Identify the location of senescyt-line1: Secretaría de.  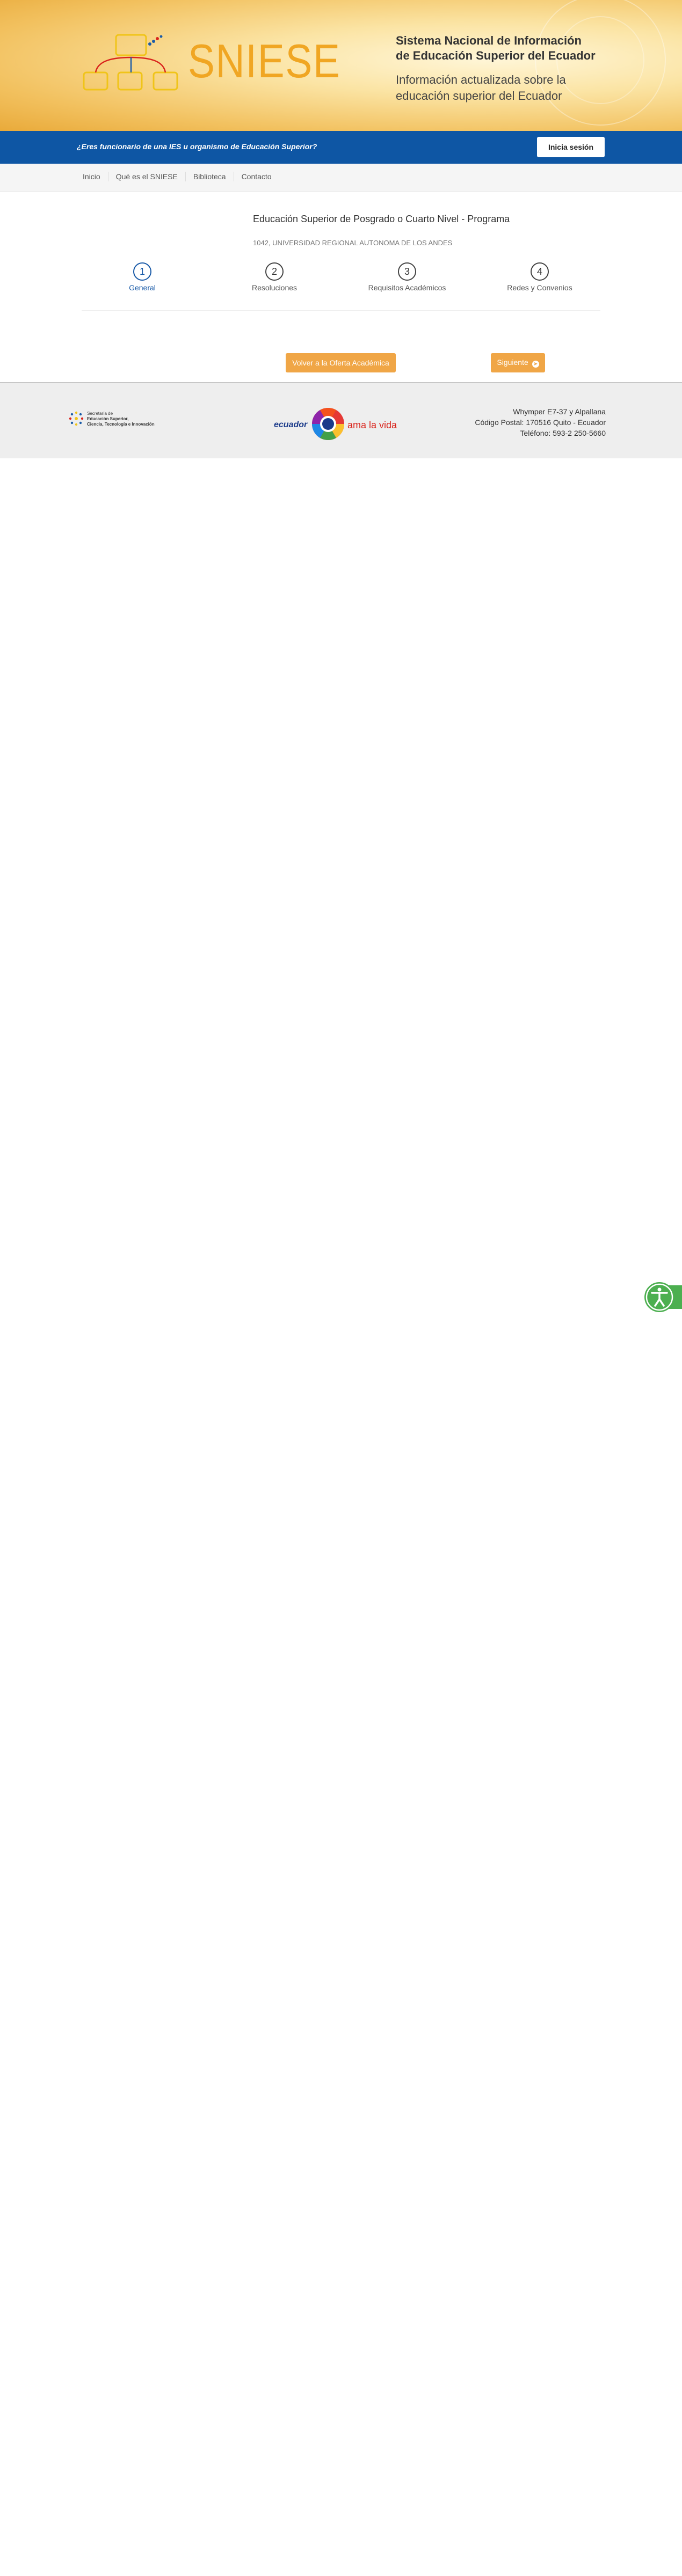
(100, 413).